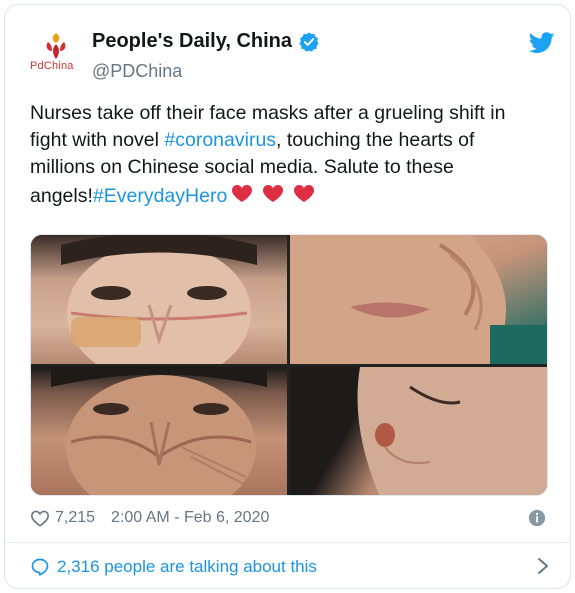 Image resolution: width=575 pixels, height=593 pixels. What do you see at coordinates (309, 41) in the screenshot?
I see `verified-badge-icon` at bounding box center [309, 41].